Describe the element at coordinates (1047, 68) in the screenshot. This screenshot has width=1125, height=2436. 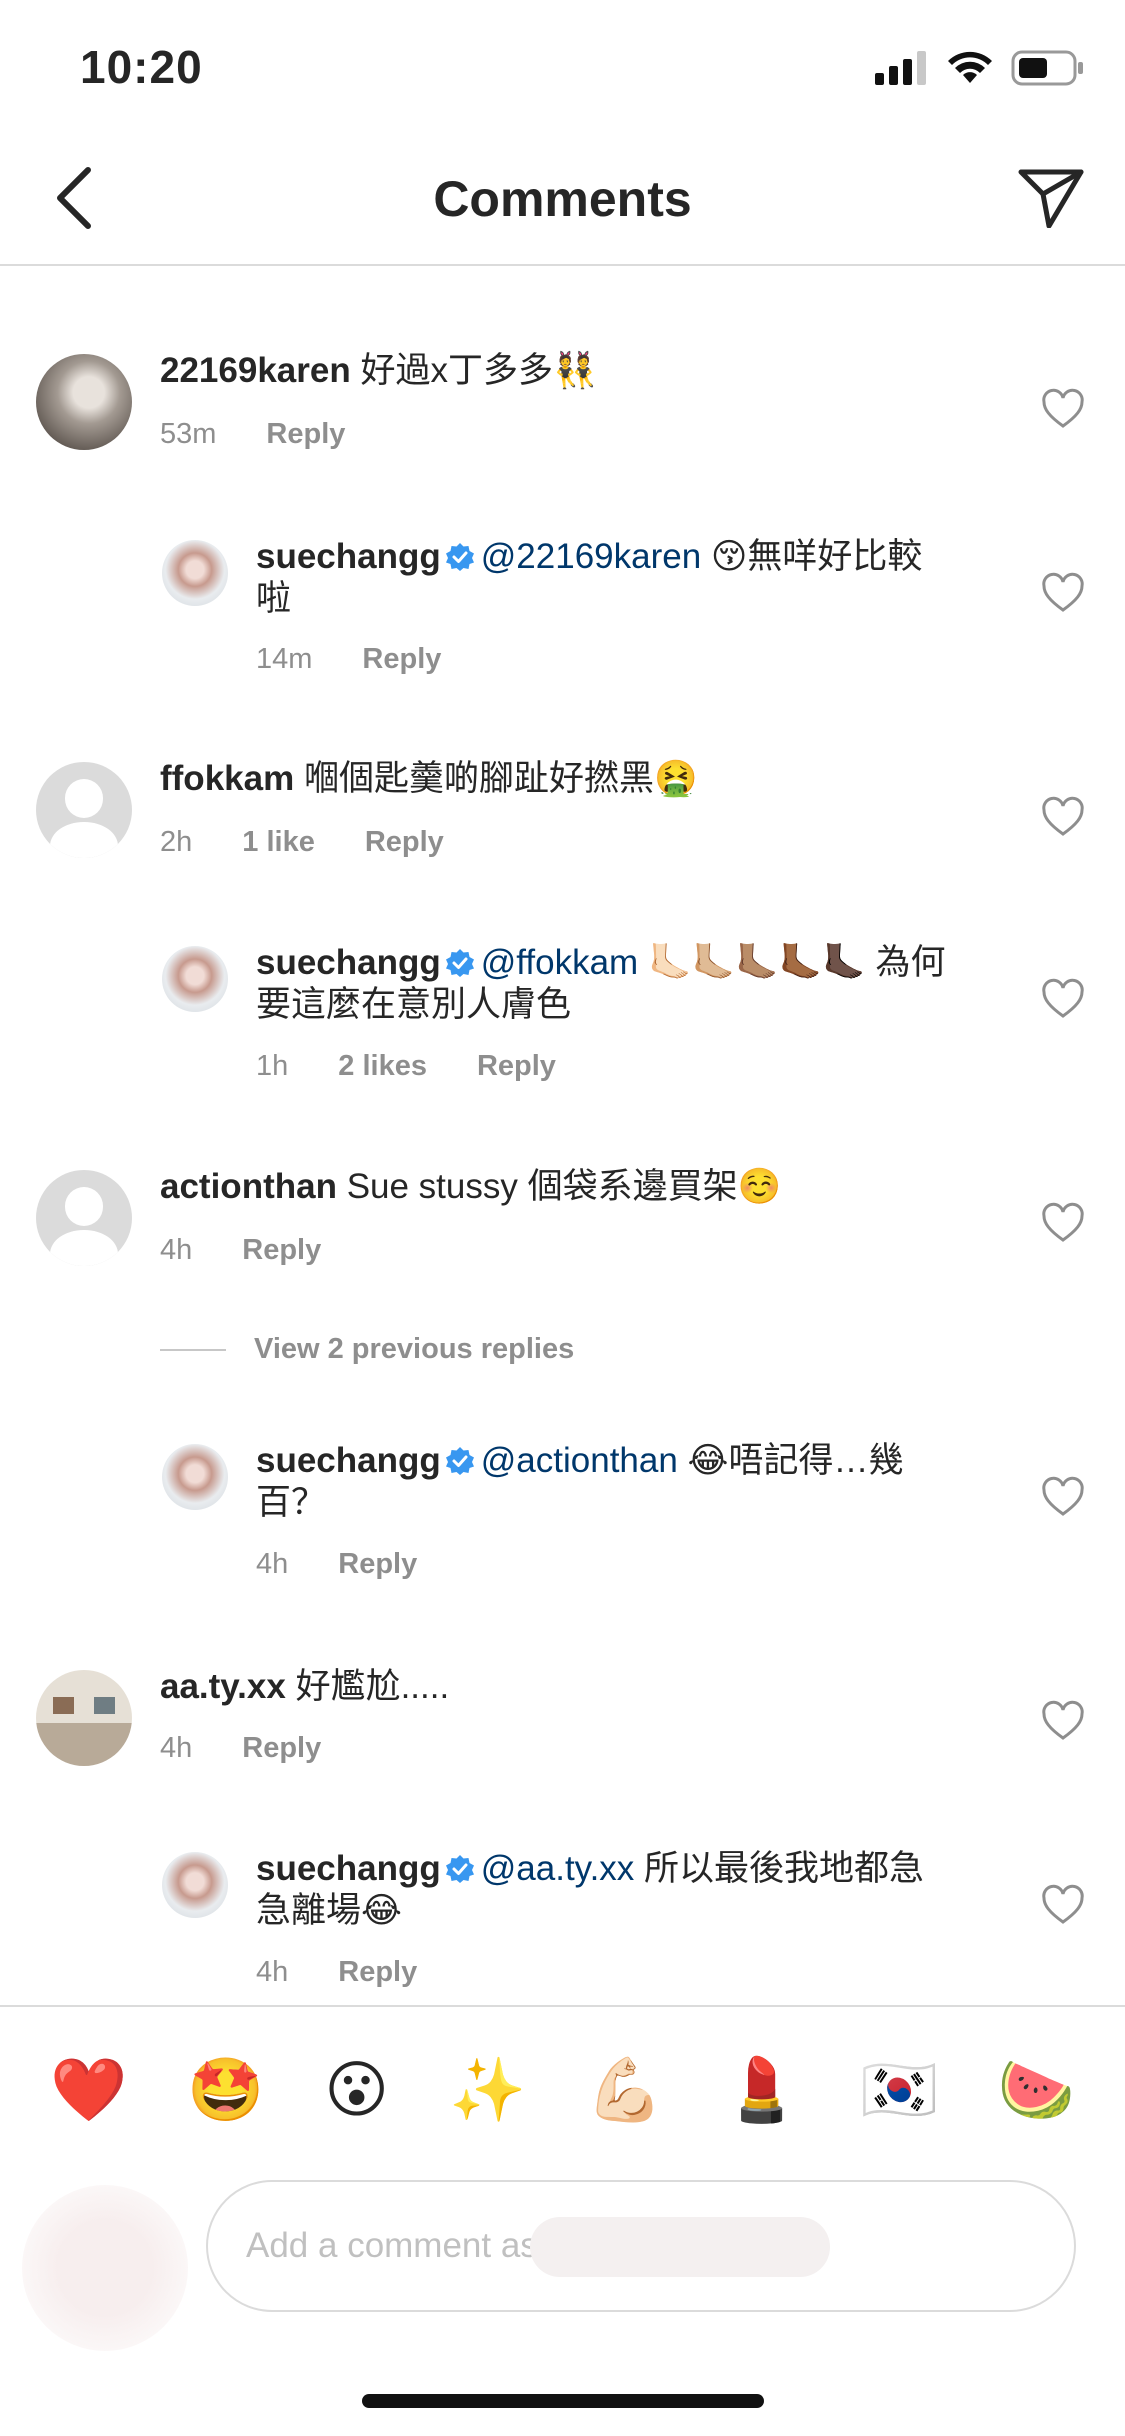
I see `battery-icon` at that location.